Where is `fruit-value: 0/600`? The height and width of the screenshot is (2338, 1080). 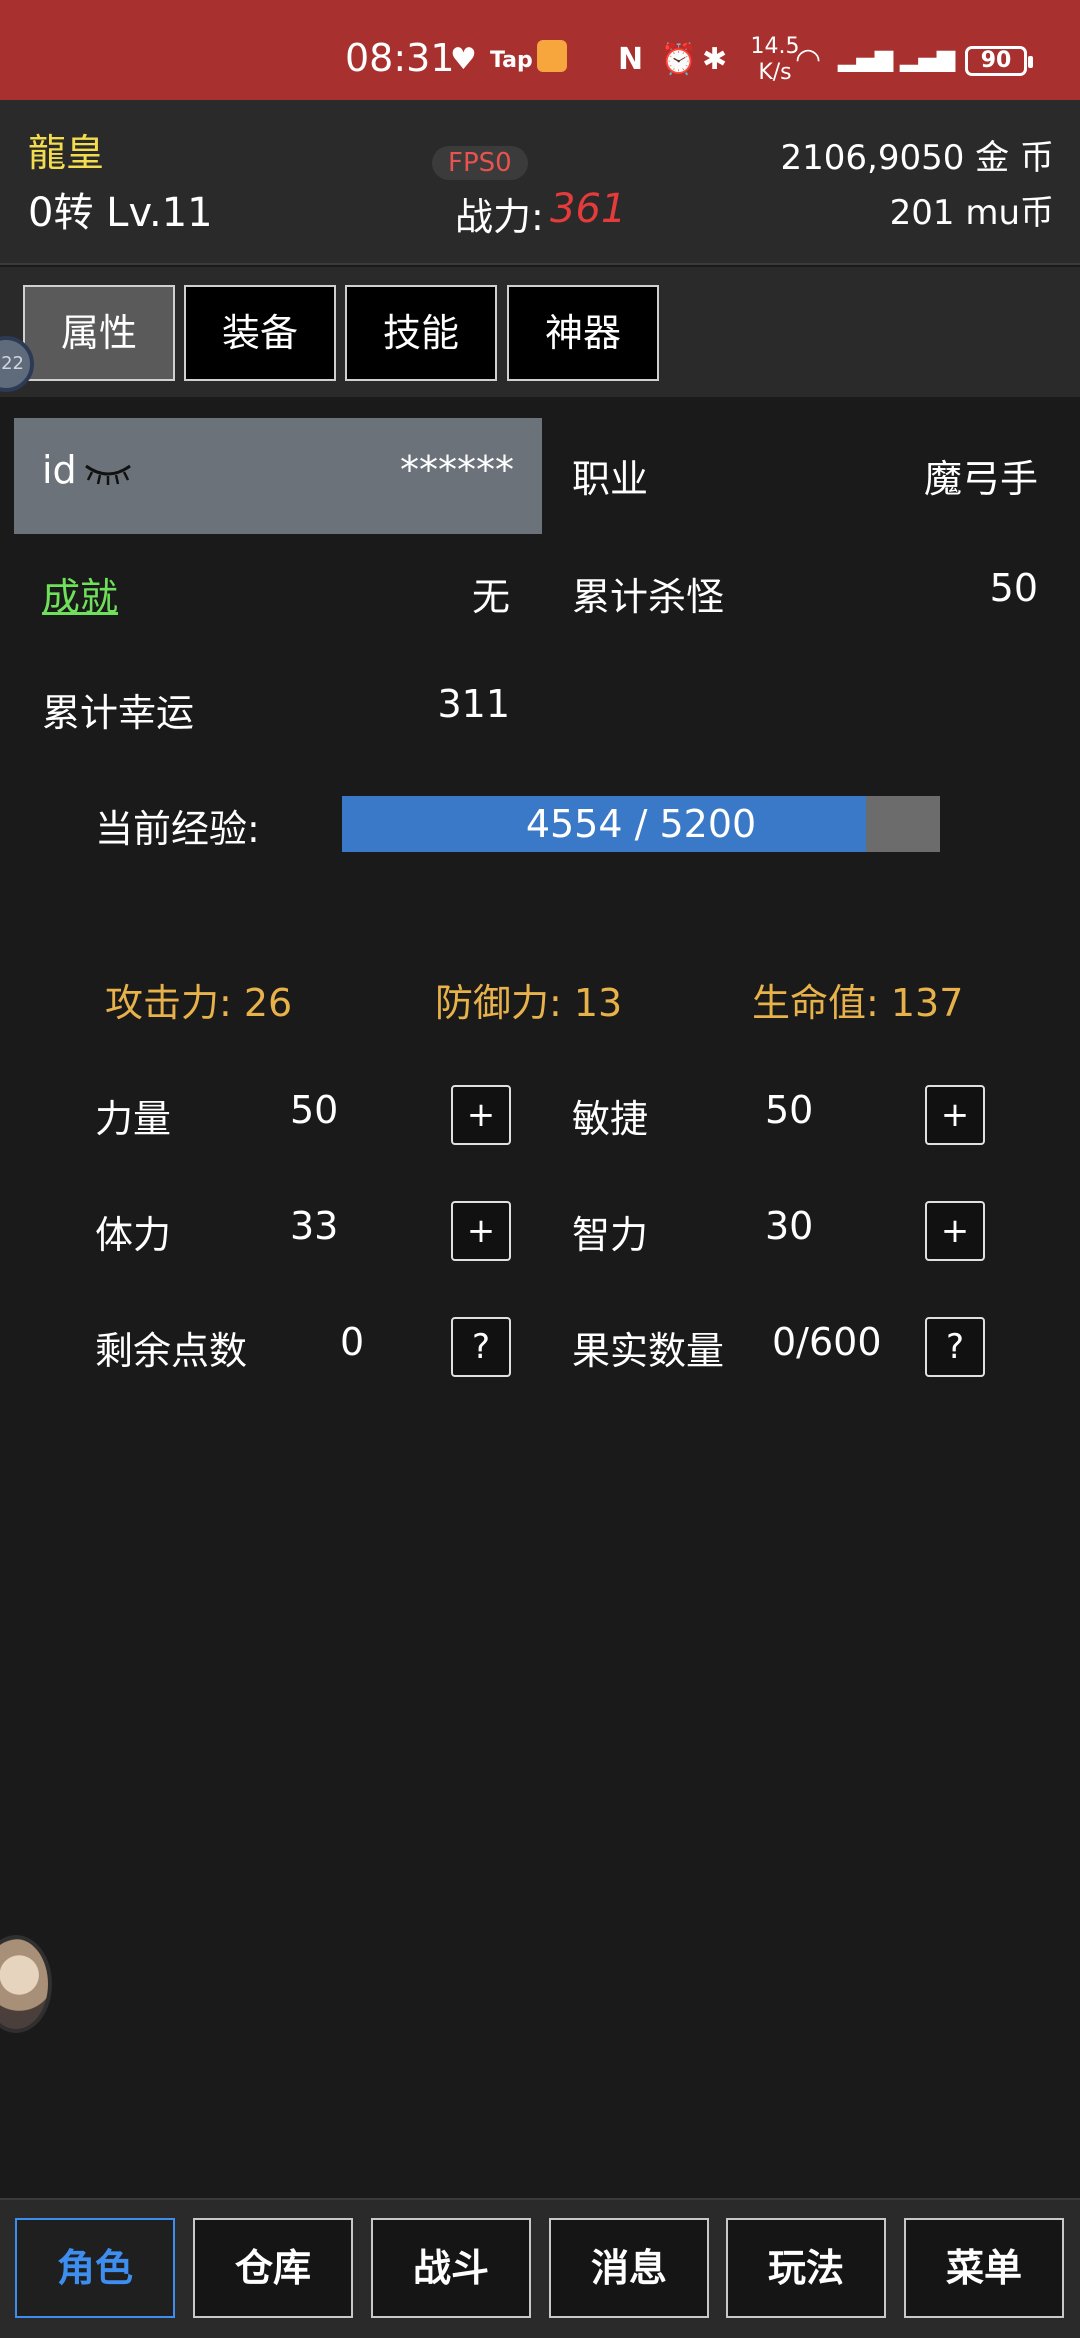 fruit-value: 0/600 is located at coordinates (827, 1342).